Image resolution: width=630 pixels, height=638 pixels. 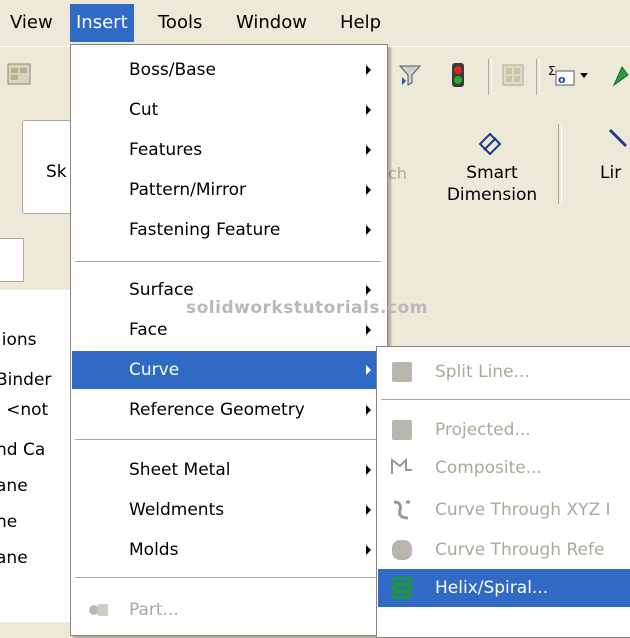 What do you see at coordinates (620, 75) in the screenshot?
I see `feature-icon` at bounding box center [620, 75].